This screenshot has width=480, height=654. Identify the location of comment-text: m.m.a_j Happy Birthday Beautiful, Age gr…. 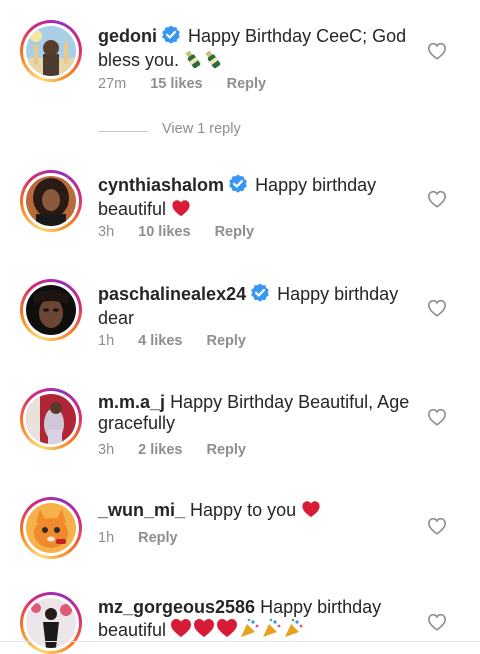
(257, 413).